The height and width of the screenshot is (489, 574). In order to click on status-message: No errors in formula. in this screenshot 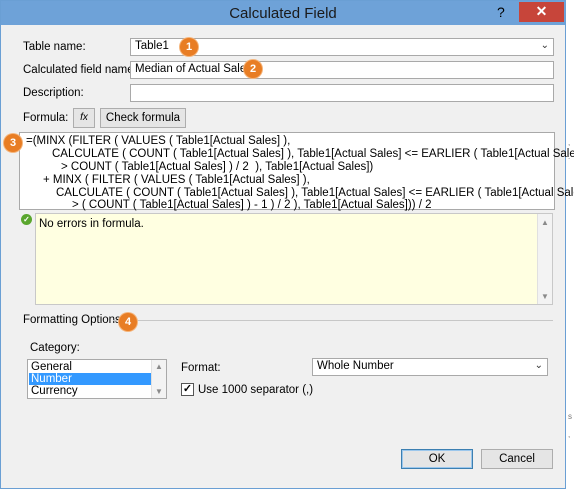, I will do `click(91, 224)`.